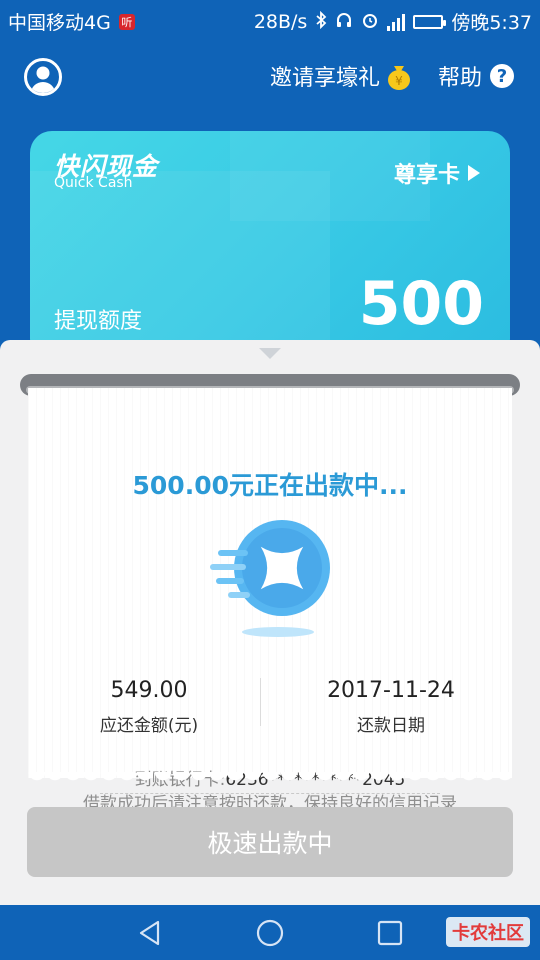  Describe the element at coordinates (396, 22) in the screenshot. I see `signal-strength-icon` at that location.